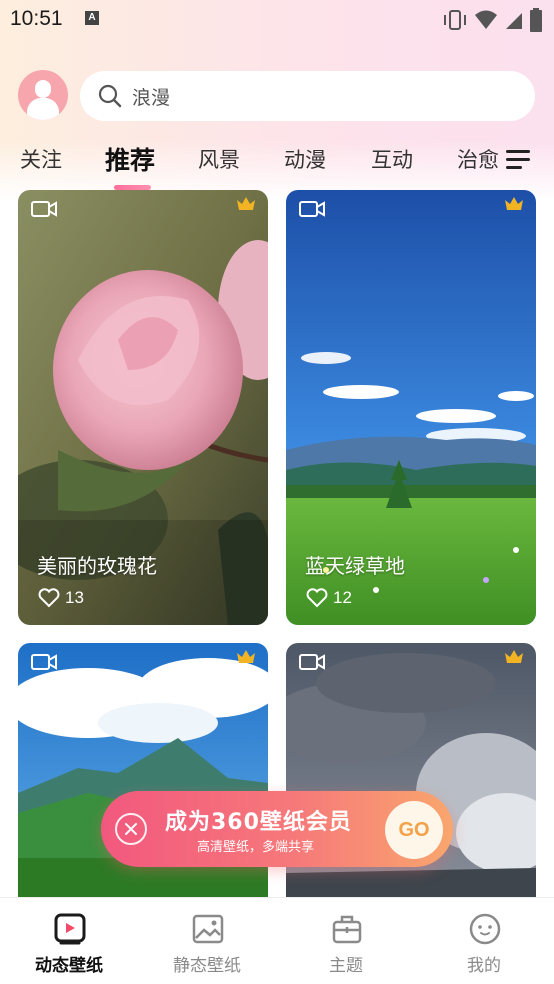 The image size is (554, 984). Describe the element at coordinates (69, 966) in the screenshot. I see `nav-label: 动态壁纸` at that location.